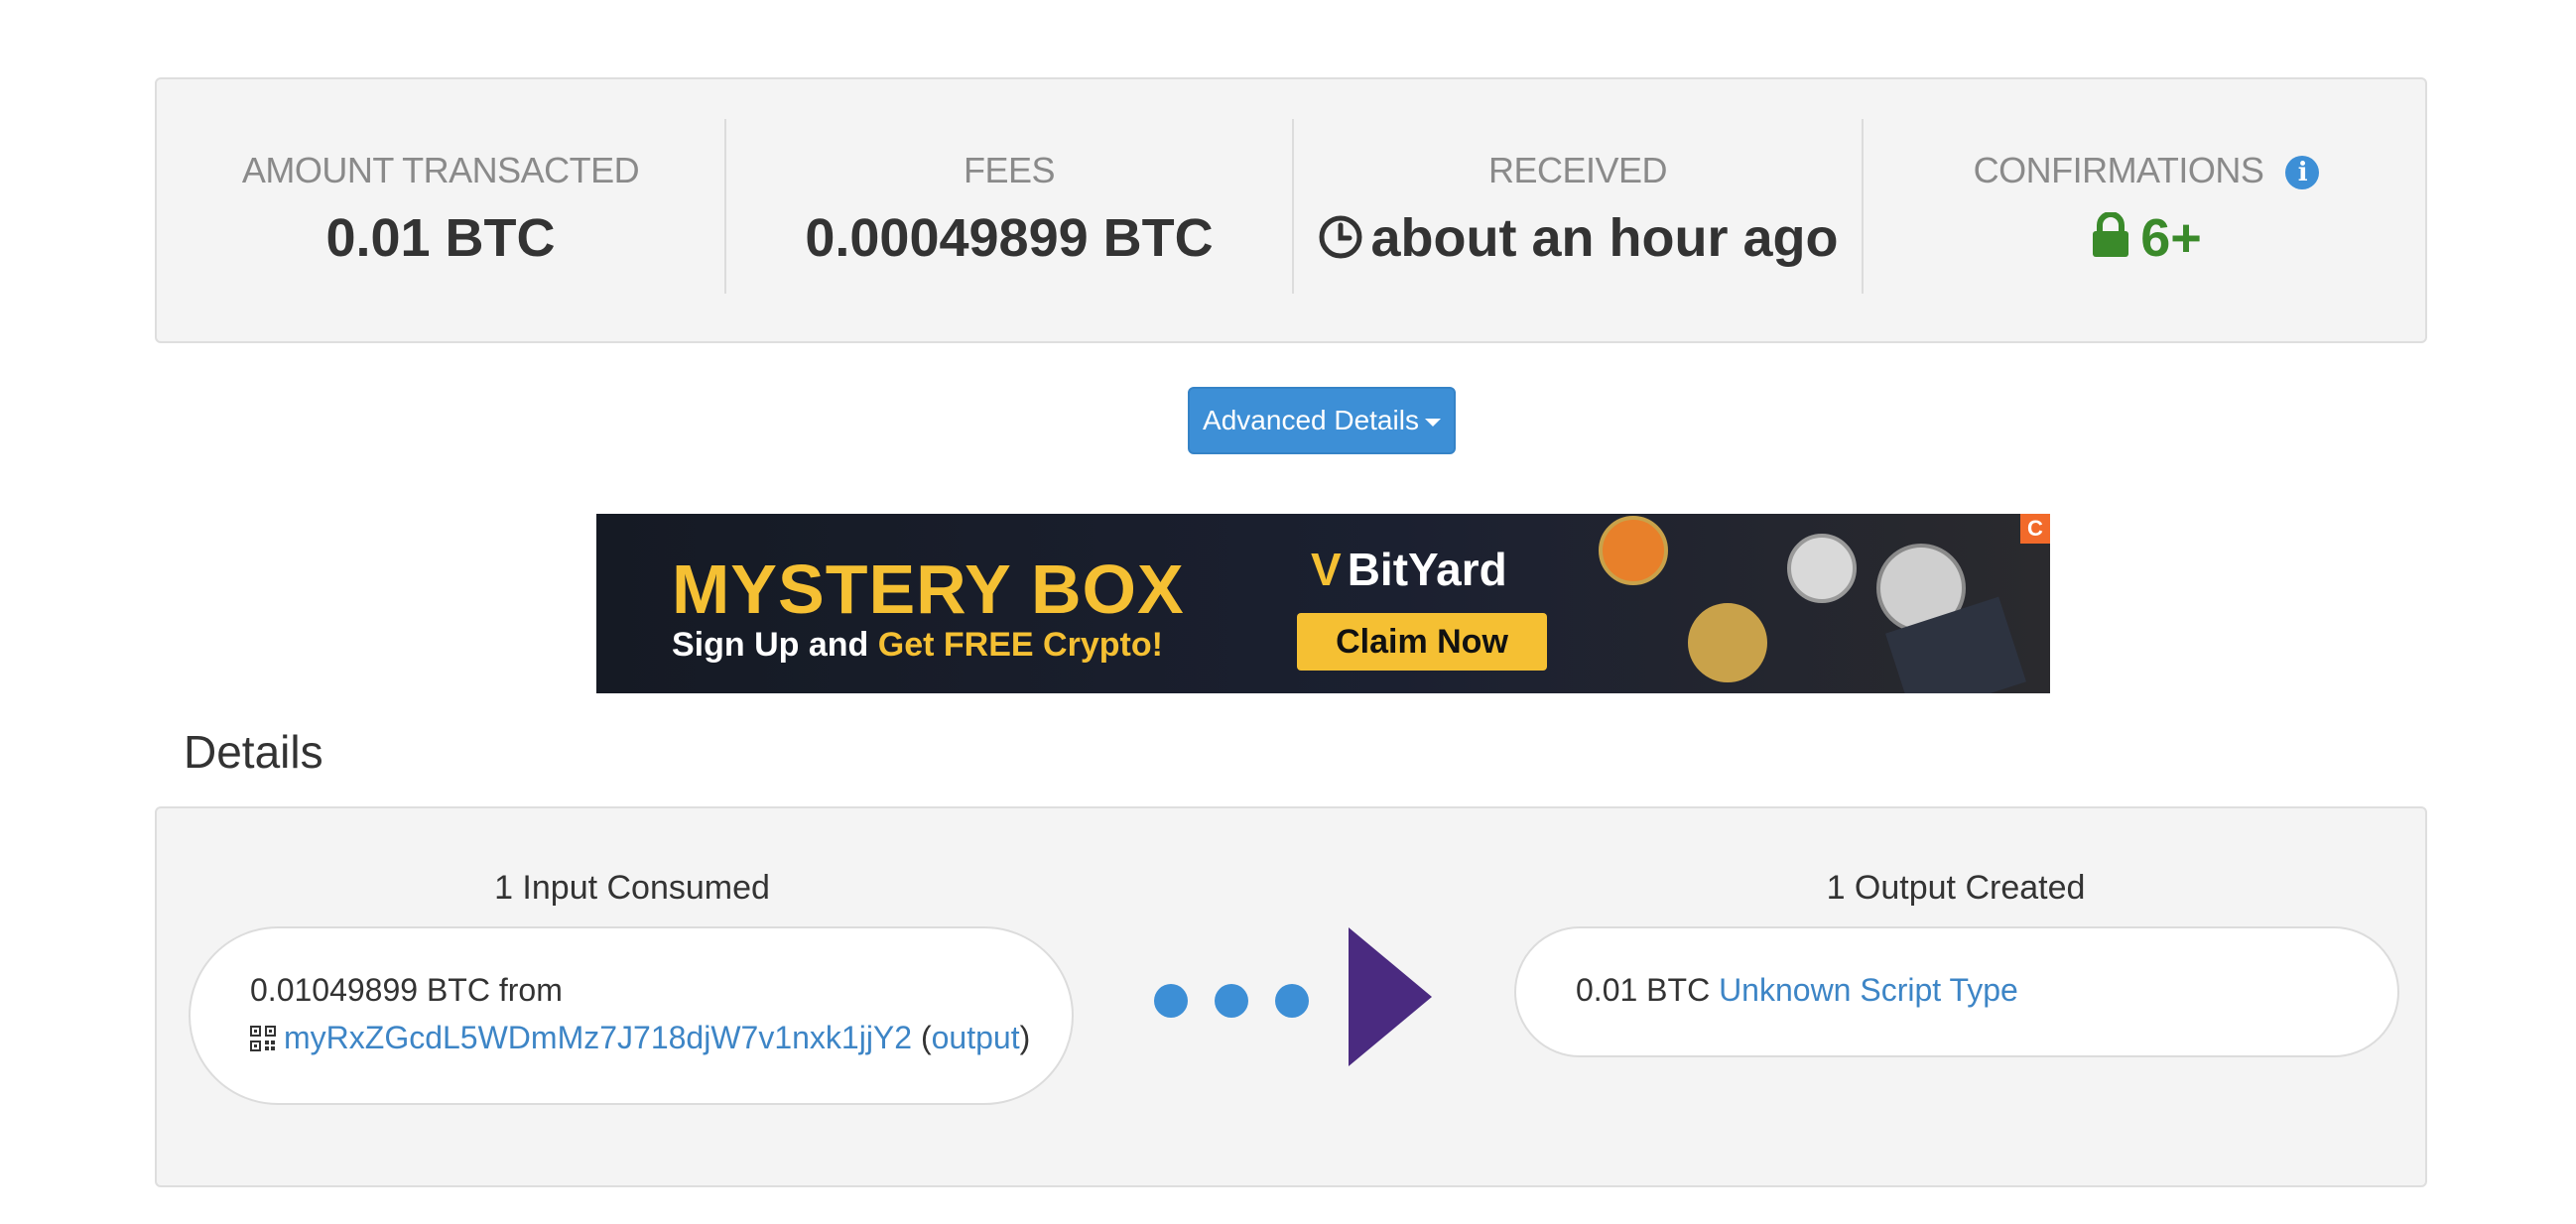  Describe the element at coordinates (441, 170) in the screenshot. I see `amount-label: AMOUNT TRANSACTED` at that location.